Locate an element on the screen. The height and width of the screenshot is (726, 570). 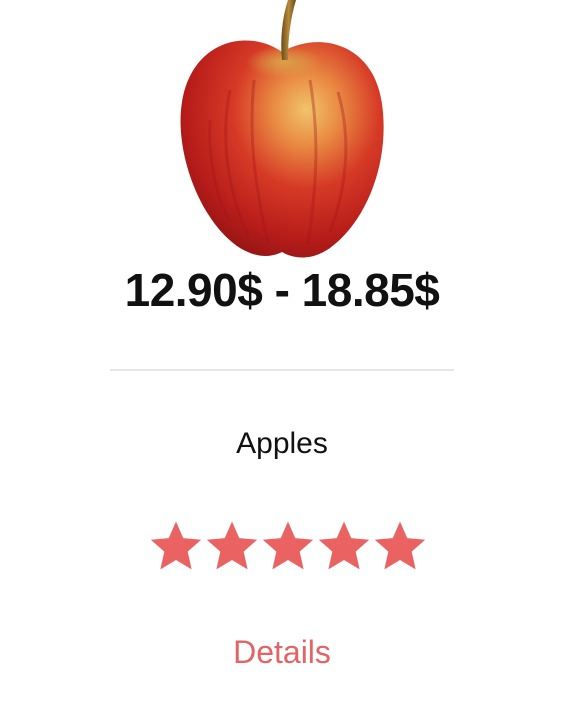
details-link: Details is located at coordinates (282, 652).